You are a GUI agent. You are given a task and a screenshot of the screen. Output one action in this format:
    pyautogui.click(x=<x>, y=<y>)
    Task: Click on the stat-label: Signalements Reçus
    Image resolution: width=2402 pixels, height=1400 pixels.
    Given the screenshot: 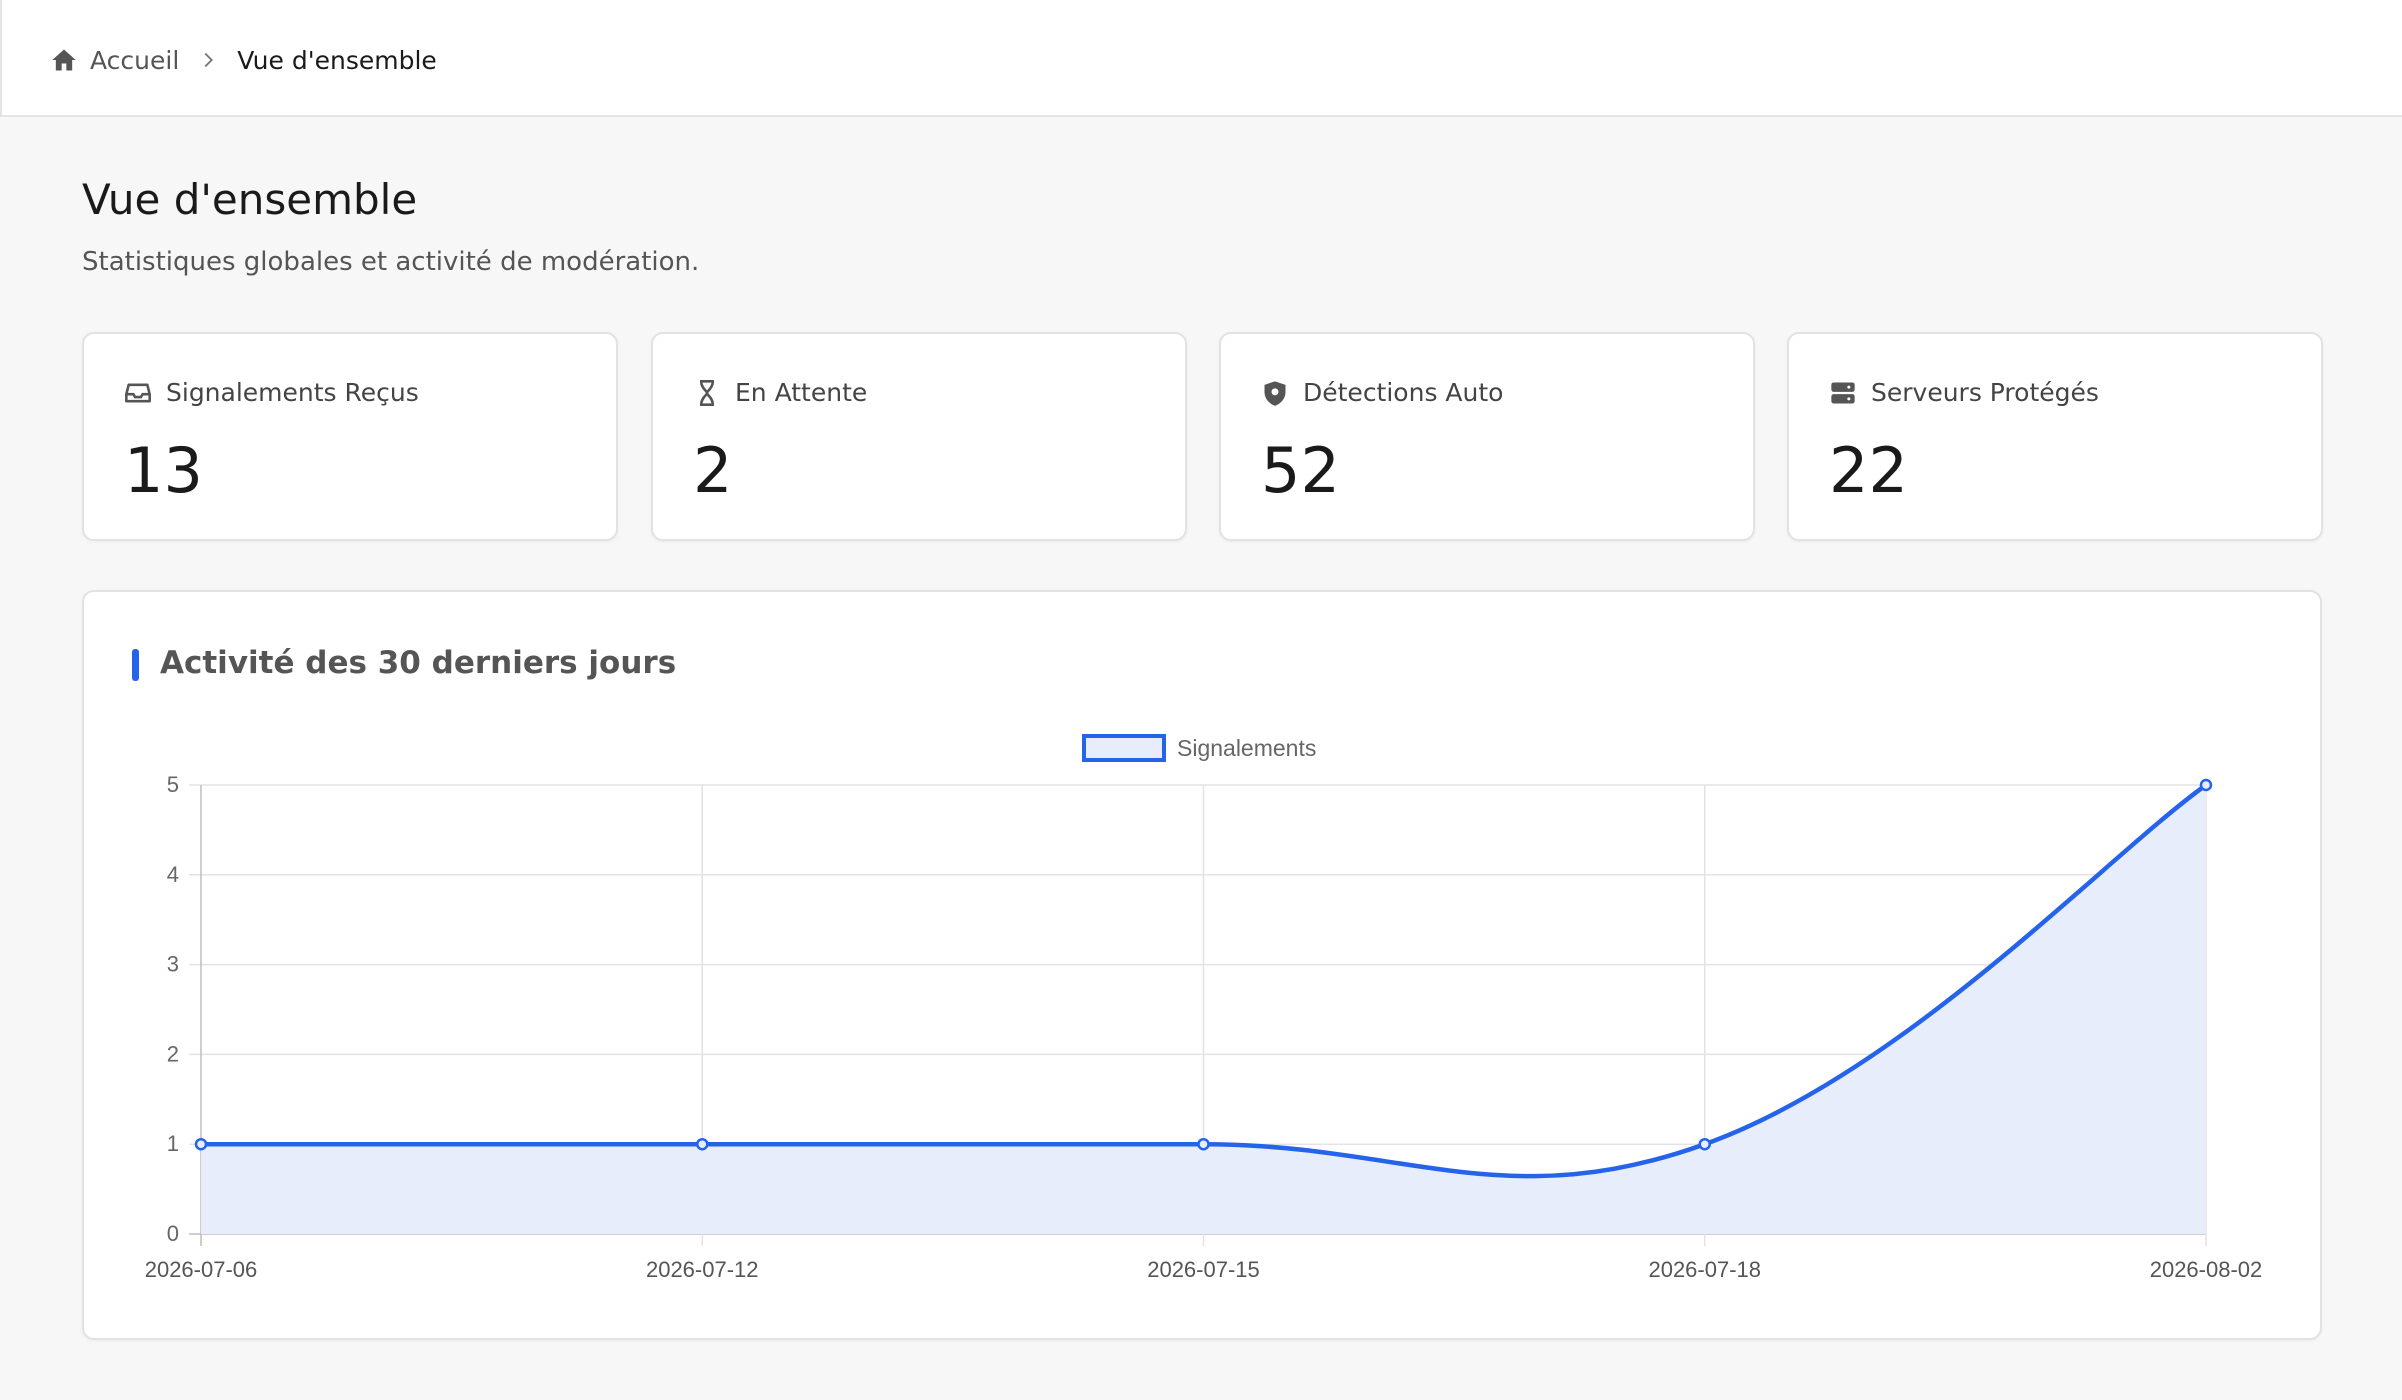 What is the action you would take?
    pyautogui.click(x=292, y=392)
    